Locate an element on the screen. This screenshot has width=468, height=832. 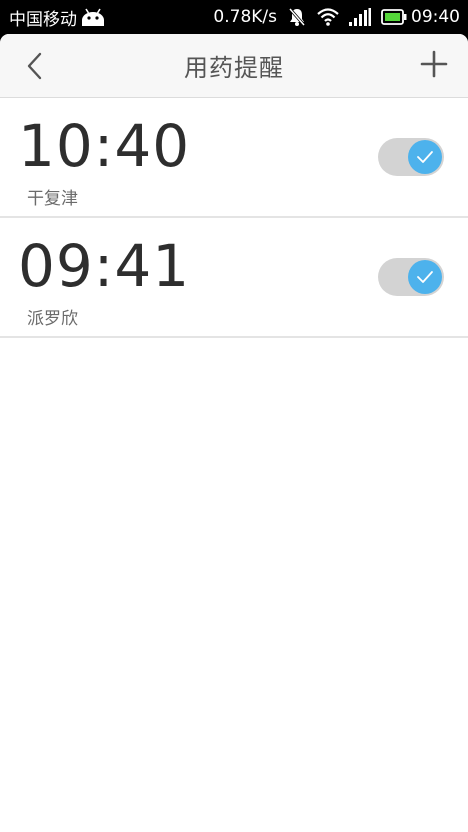
carrier-label: 中国移动 is located at coordinates (43, 19).